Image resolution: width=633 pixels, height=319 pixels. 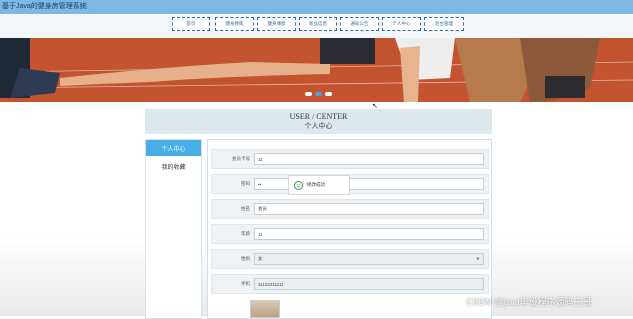 I want to click on nav-item-home: 首页, so click(x=191, y=24).